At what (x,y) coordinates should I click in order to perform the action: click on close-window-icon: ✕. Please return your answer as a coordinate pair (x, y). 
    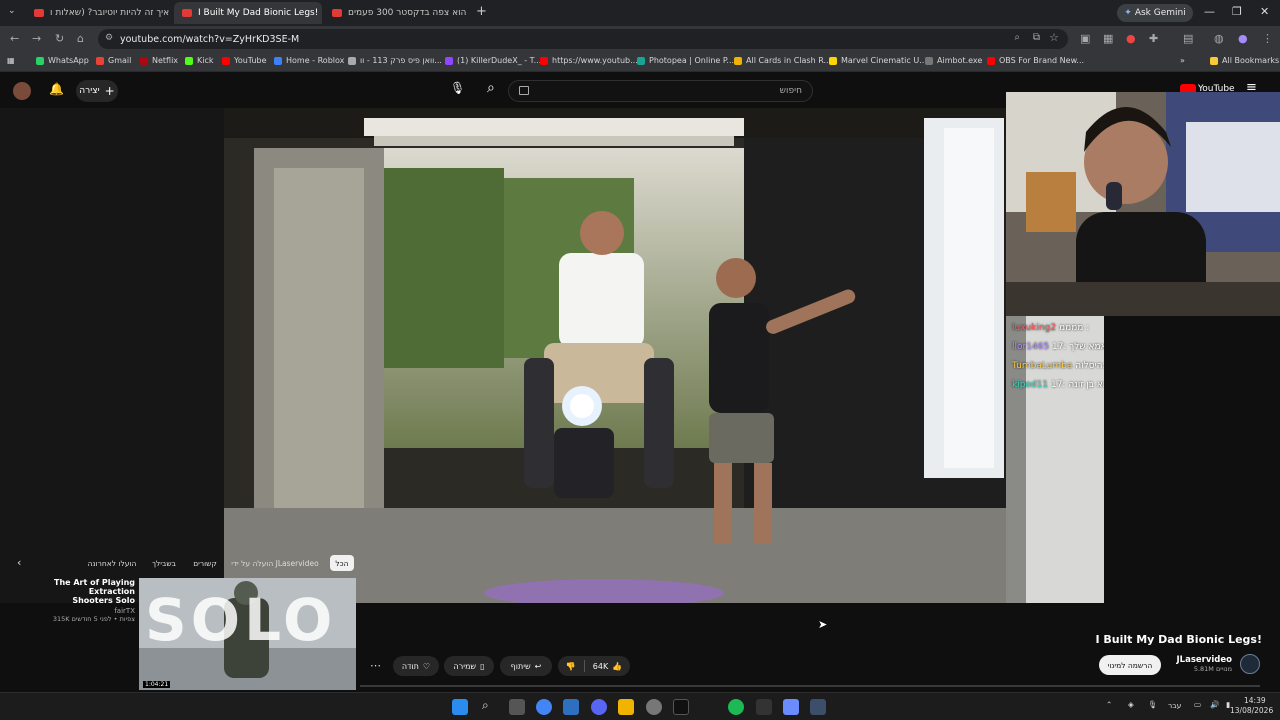
    Looking at the image, I should click on (1264, 11).